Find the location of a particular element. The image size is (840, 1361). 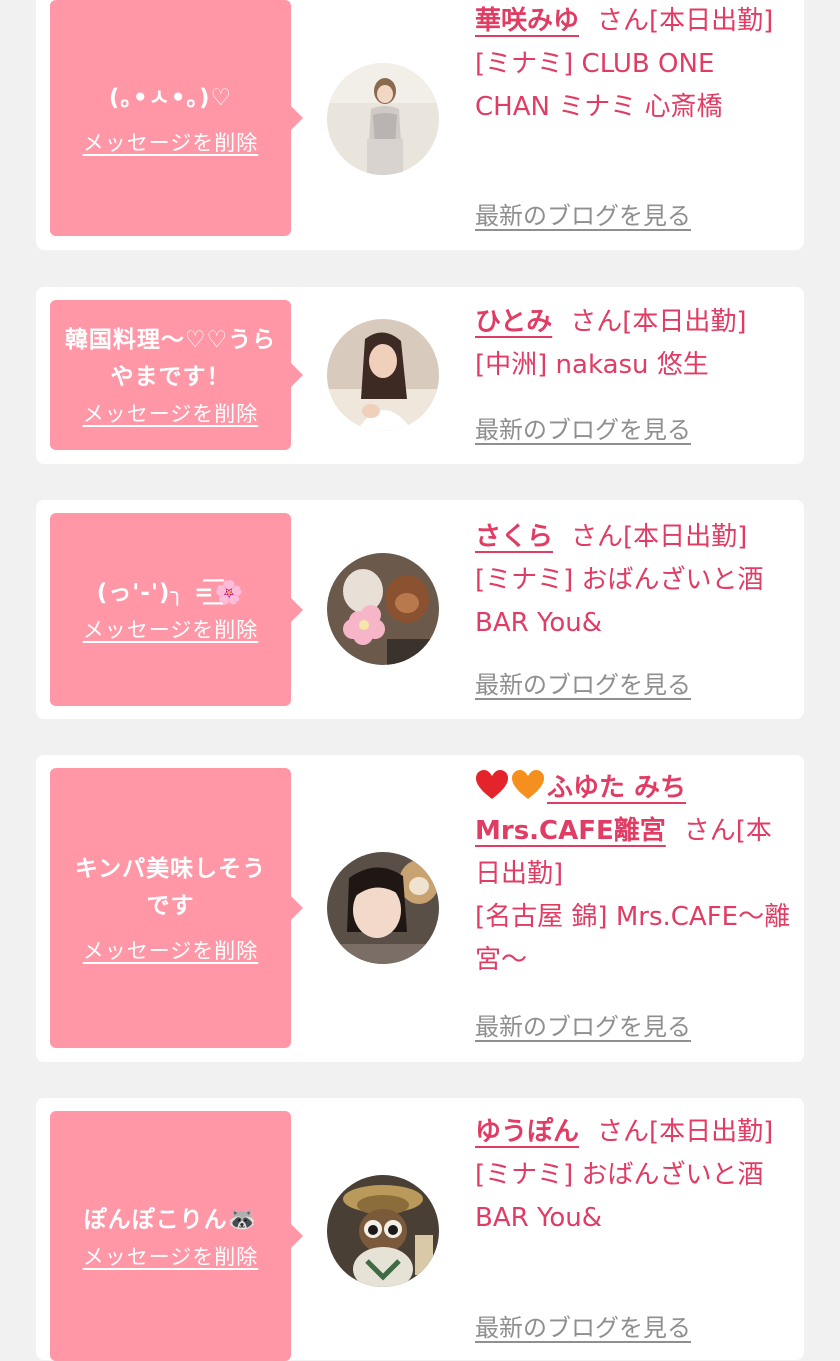

message-bubble: キンパ美味しそうです メッセージを削除 is located at coordinates (176, 908).